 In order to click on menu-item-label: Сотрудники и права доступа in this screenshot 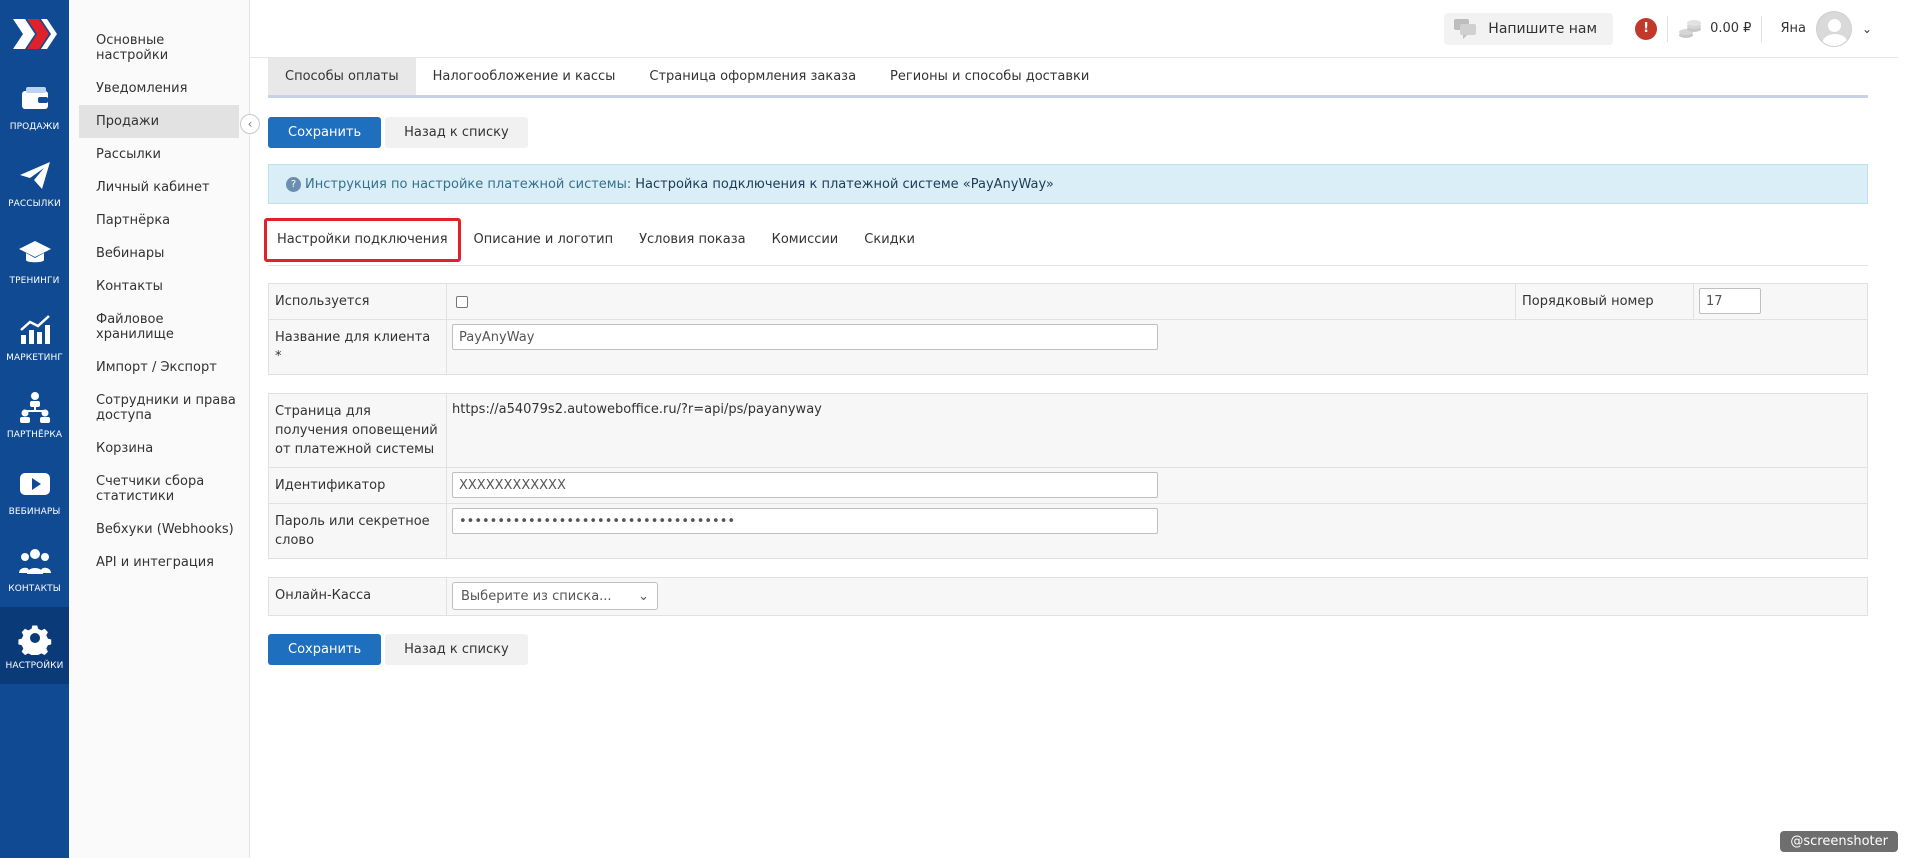, I will do `click(166, 408)`.